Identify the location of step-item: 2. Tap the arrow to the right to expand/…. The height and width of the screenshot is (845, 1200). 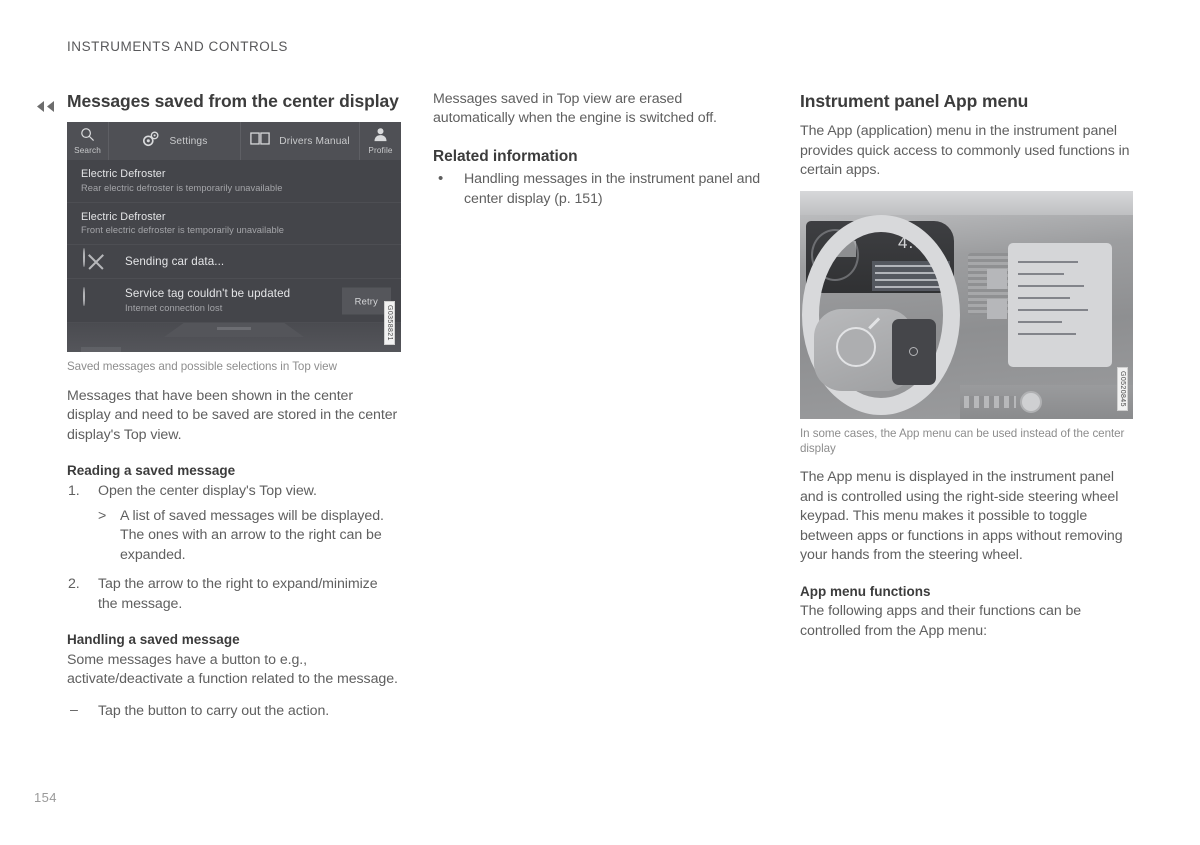
(233, 594).